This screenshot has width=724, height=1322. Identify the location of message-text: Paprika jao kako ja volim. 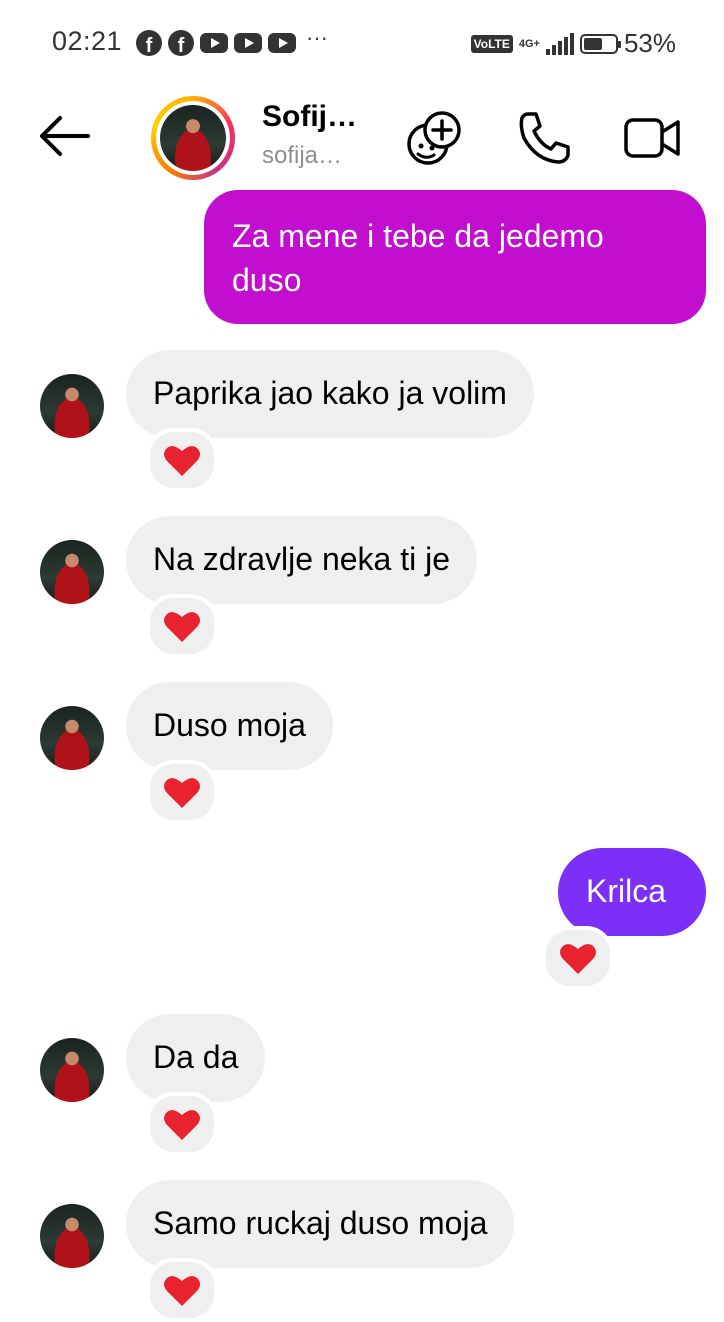
(330, 393).